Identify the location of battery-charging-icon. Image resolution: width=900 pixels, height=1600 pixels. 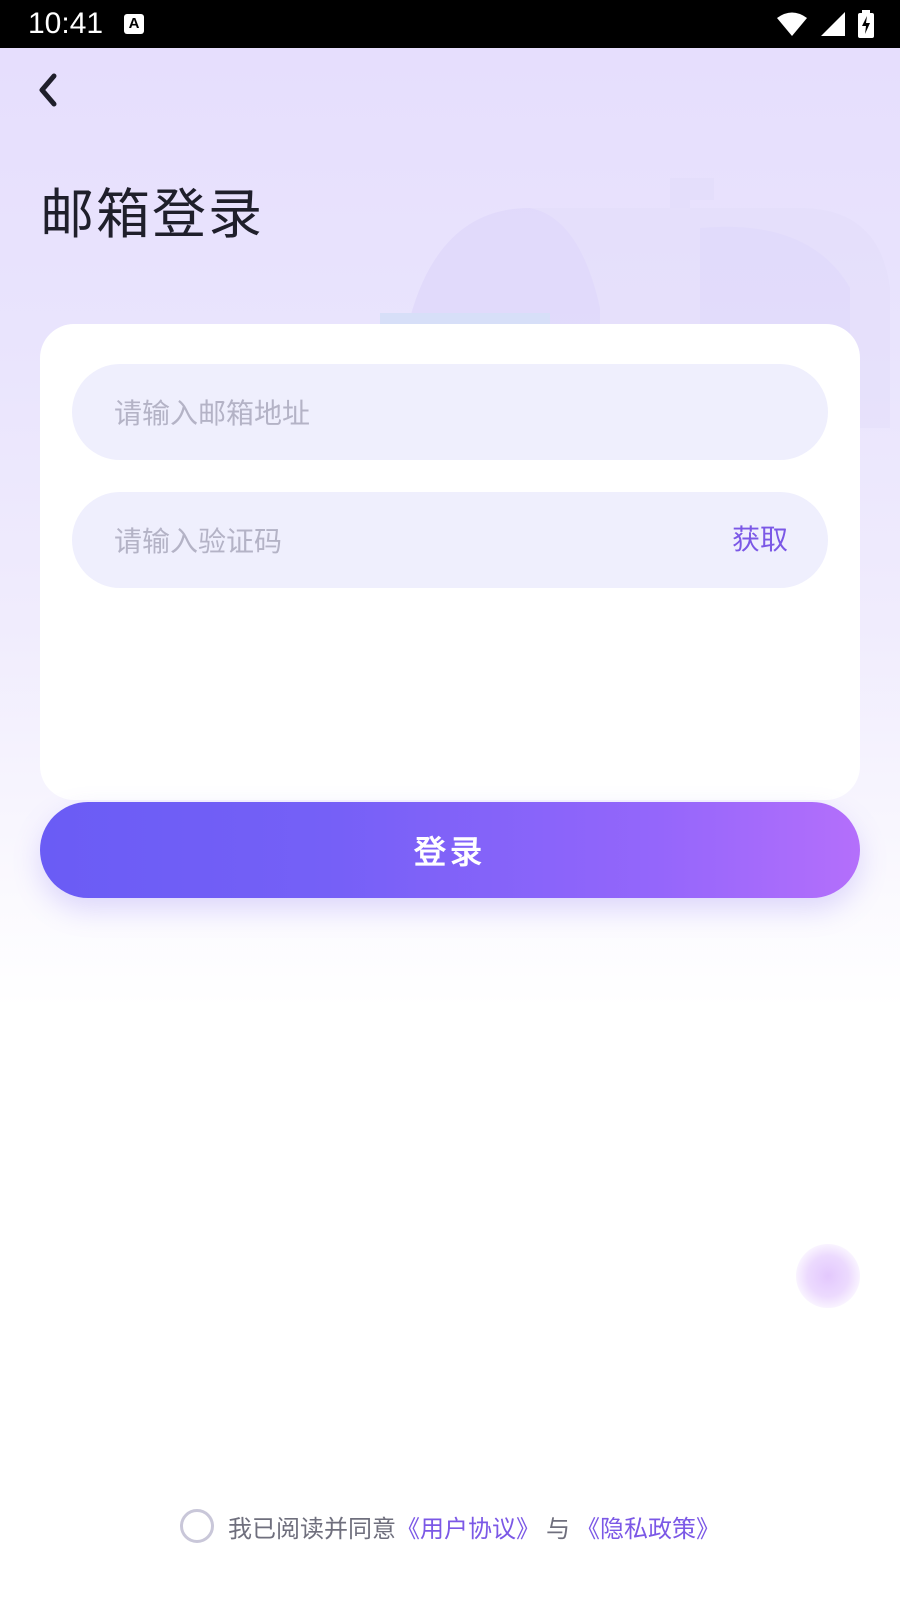
(866, 24).